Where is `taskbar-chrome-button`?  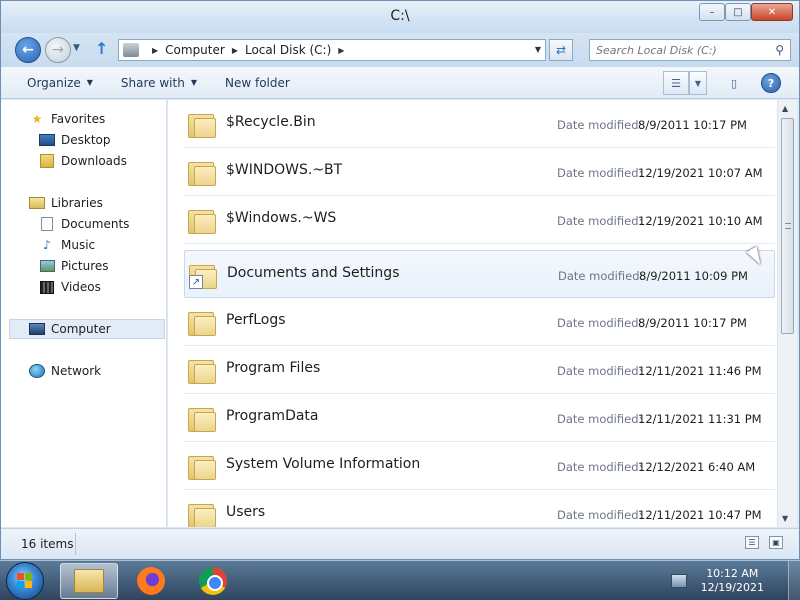
taskbar-chrome-button is located at coordinates (213, 581).